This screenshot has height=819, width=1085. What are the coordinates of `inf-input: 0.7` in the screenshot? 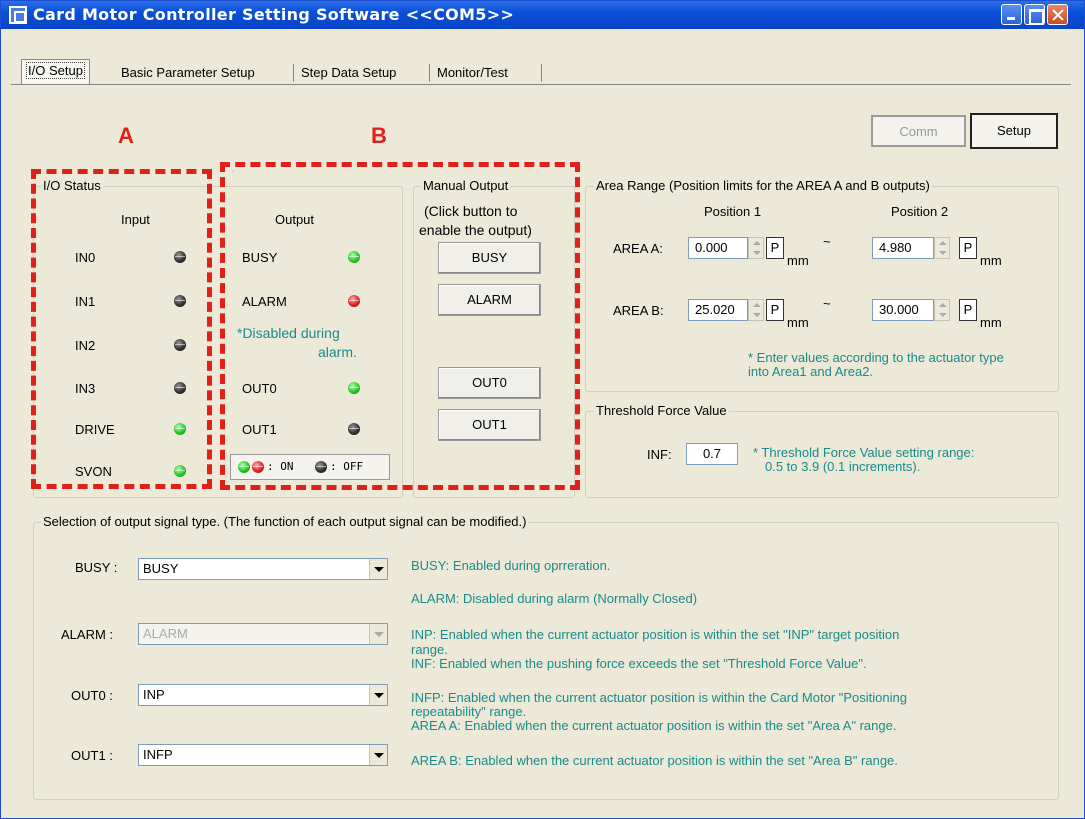 It's located at (712, 454).